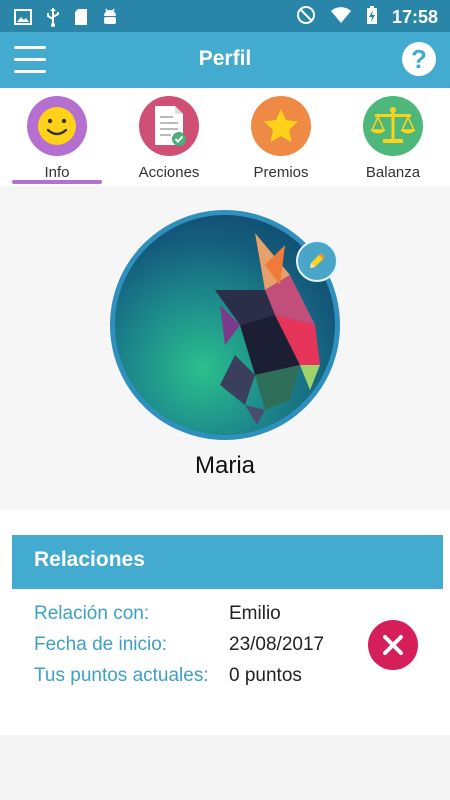 Image resolution: width=450 pixels, height=800 pixels. I want to click on do-not-disturb-icon, so click(306, 17).